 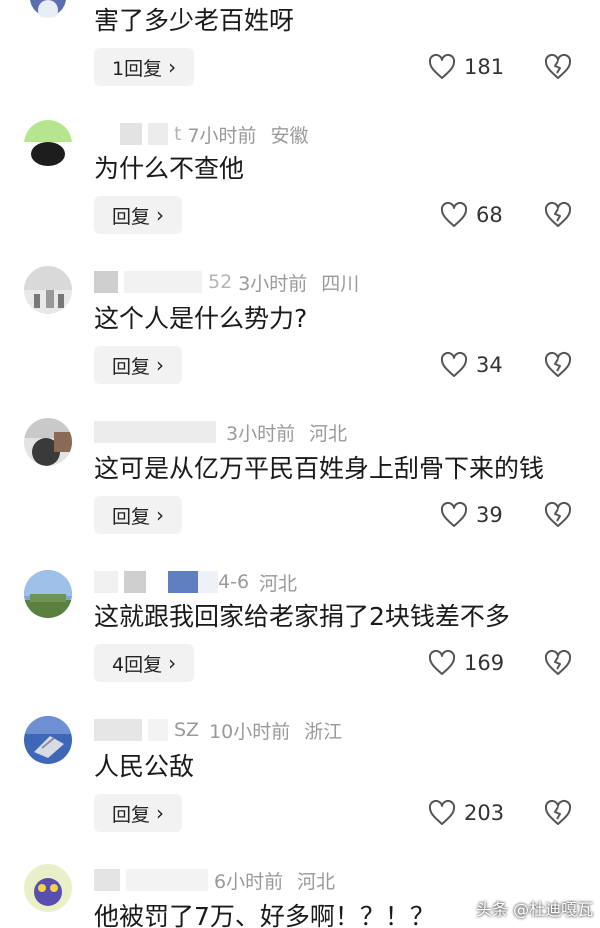 I want to click on like-button: 68, so click(x=471, y=215).